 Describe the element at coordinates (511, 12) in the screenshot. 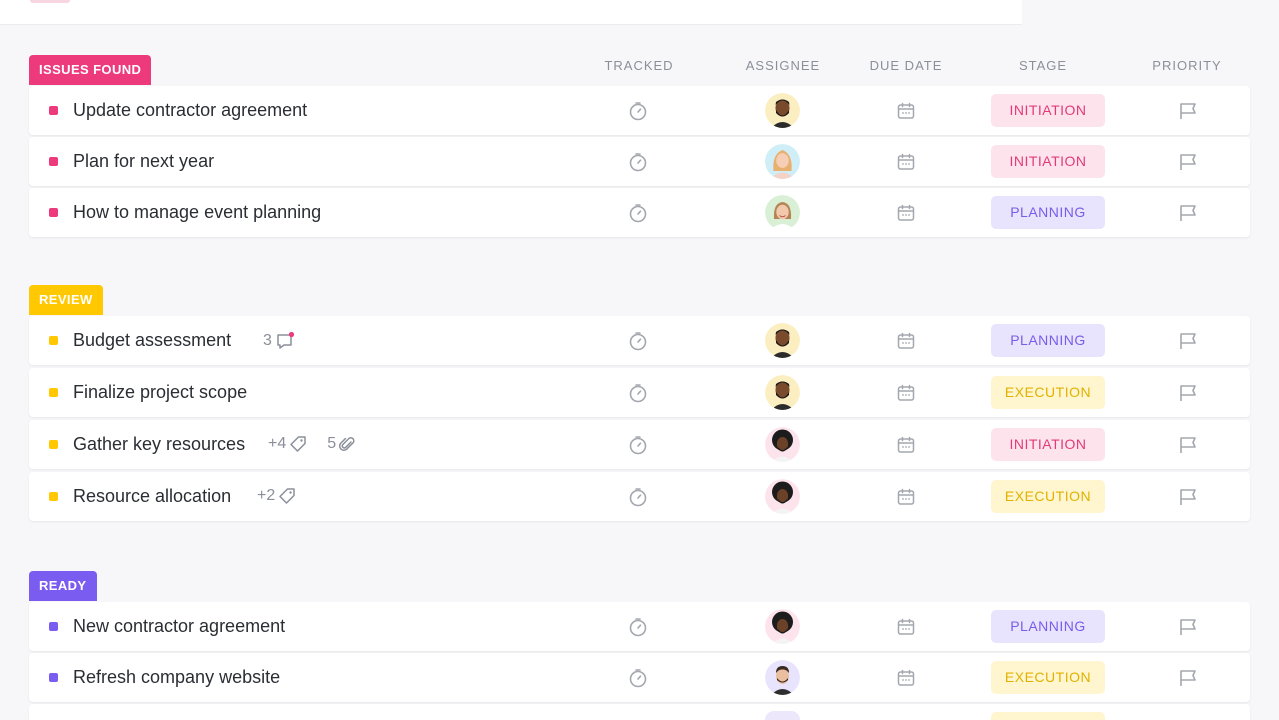

I see `top-bar` at that location.